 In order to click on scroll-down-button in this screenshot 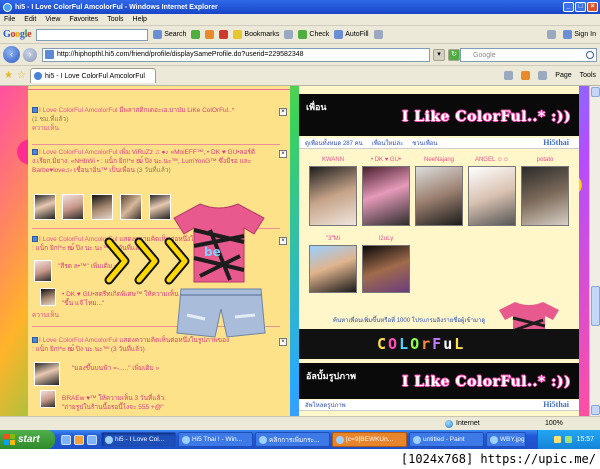, I will do `click(595, 410)`.